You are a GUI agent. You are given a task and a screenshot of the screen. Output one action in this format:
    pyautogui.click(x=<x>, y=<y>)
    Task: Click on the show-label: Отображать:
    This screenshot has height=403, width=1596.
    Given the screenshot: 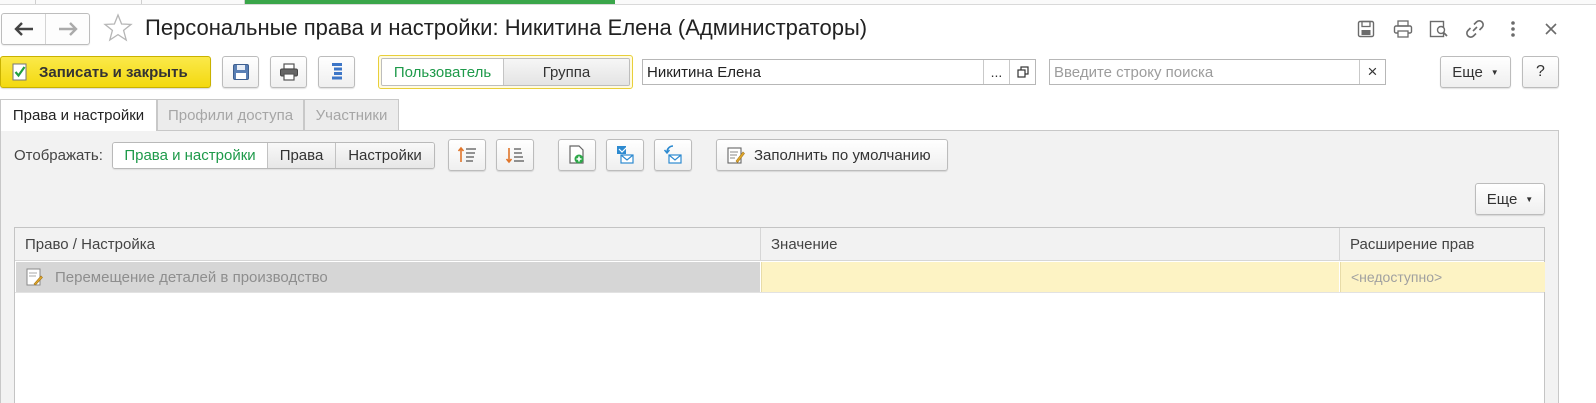 What is the action you would take?
    pyautogui.click(x=58, y=155)
    